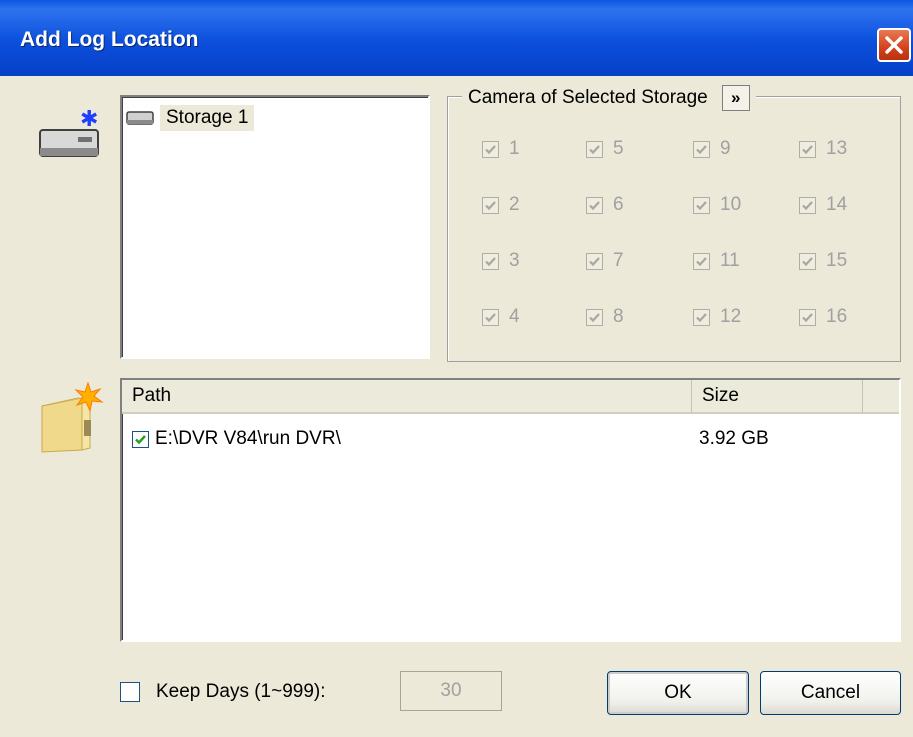  What do you see at coordinates (275, 227) in the screenshot?
I see `storage-tree: Storage 1` at bounding box center [275, 227].